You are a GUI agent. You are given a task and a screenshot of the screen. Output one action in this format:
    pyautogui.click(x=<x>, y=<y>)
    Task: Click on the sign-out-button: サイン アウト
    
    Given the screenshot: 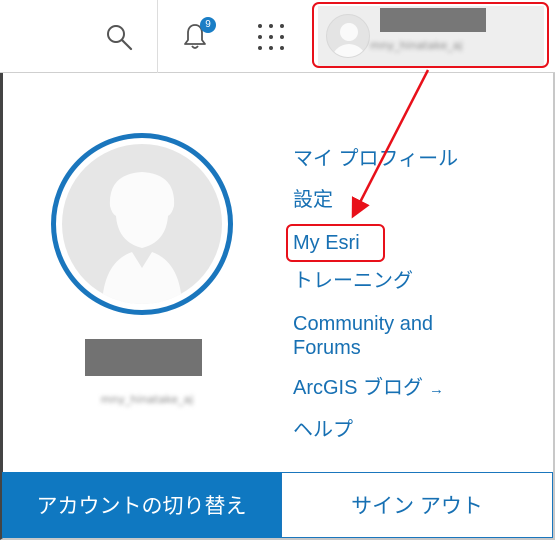 What is the action you would take?
    pyautogui.click(x=417, y=505)
    